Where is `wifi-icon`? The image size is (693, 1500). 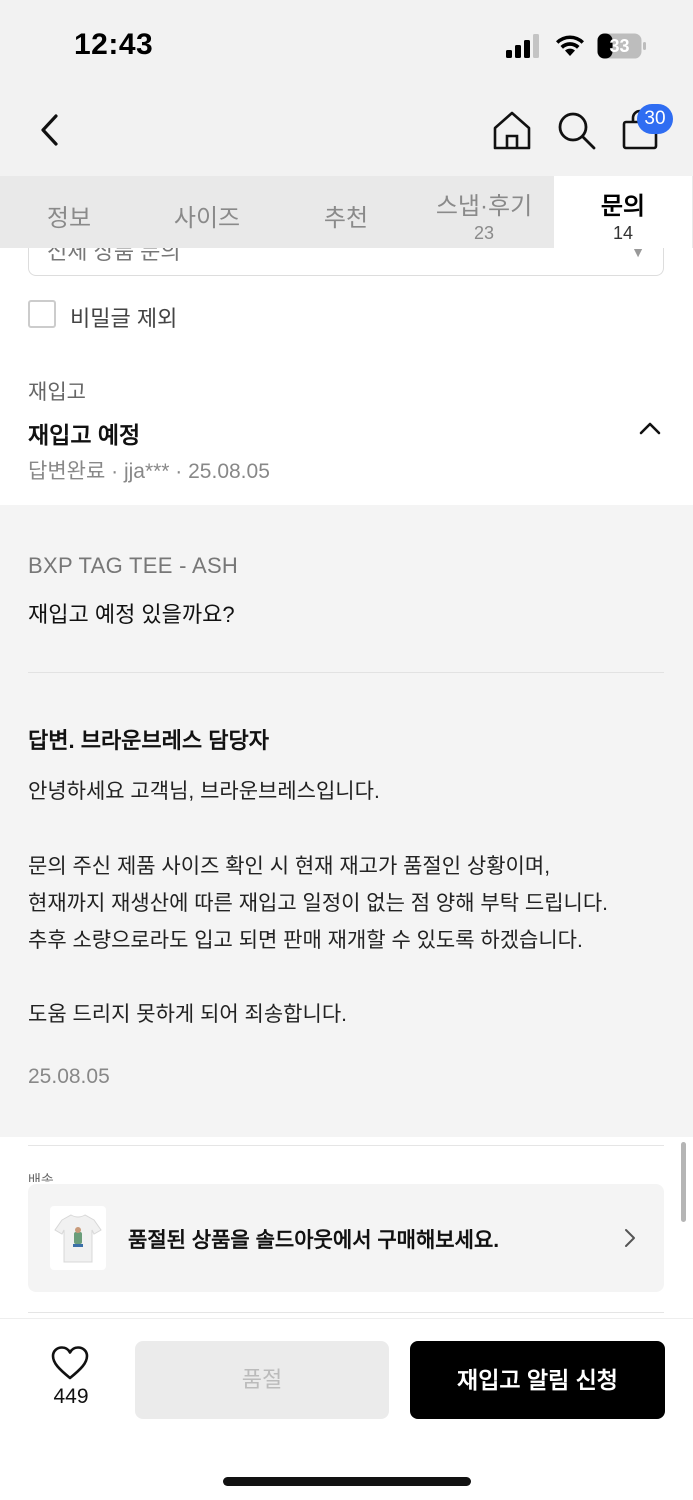
wifi-icon is located at coordinates (570, 45).